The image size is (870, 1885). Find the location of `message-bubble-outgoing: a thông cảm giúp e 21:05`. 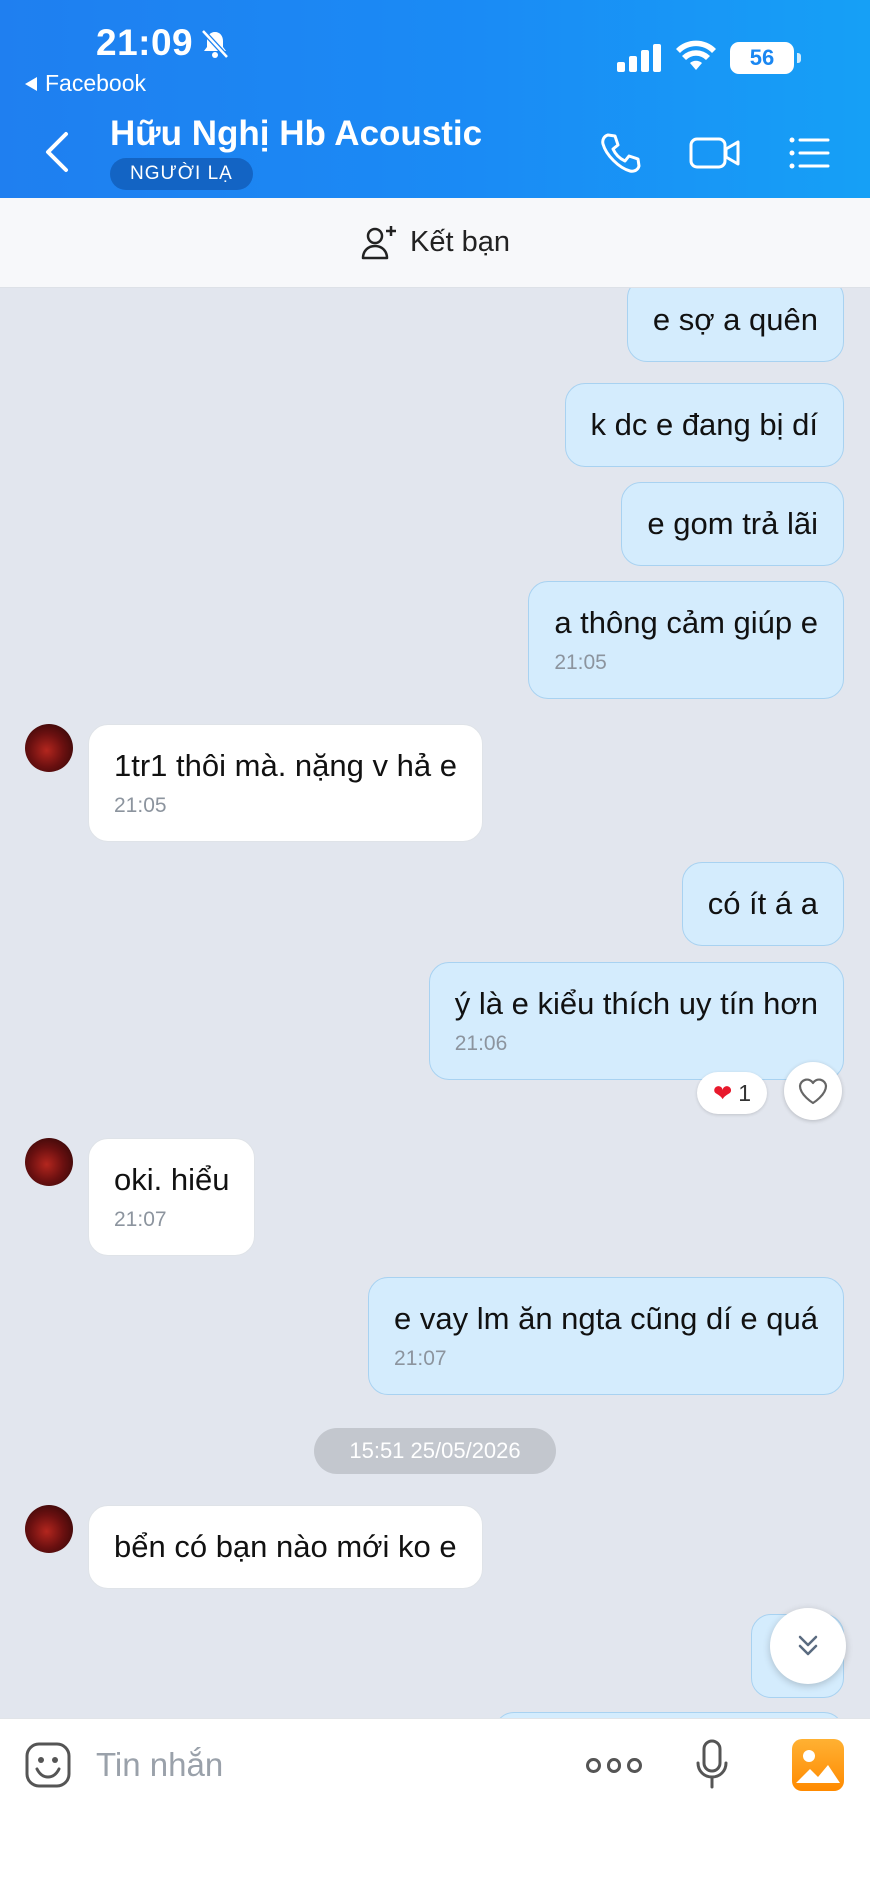

message-bubble-outgoing: a thông cảm giúp e 21:05 is located at coordinates (686, 640).